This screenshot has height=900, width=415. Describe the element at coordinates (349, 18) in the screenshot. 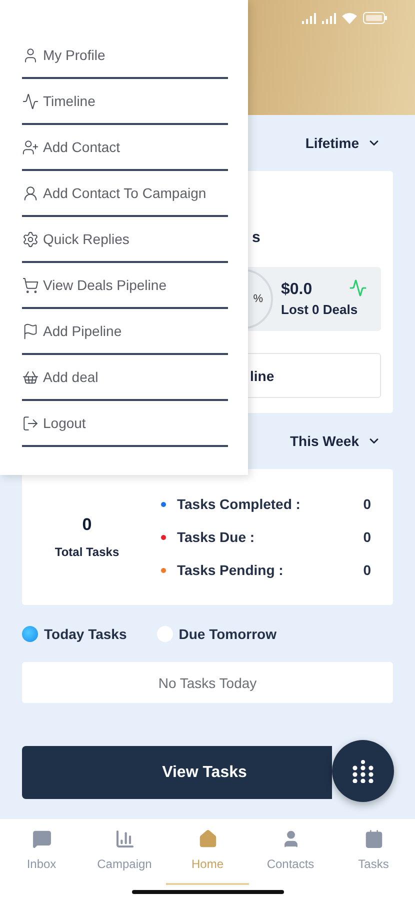

I see `wifi-icon` at that location.